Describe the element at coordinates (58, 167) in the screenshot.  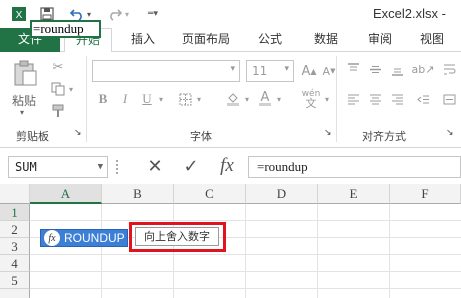
I see `name-box: SUM ▼` at that location.